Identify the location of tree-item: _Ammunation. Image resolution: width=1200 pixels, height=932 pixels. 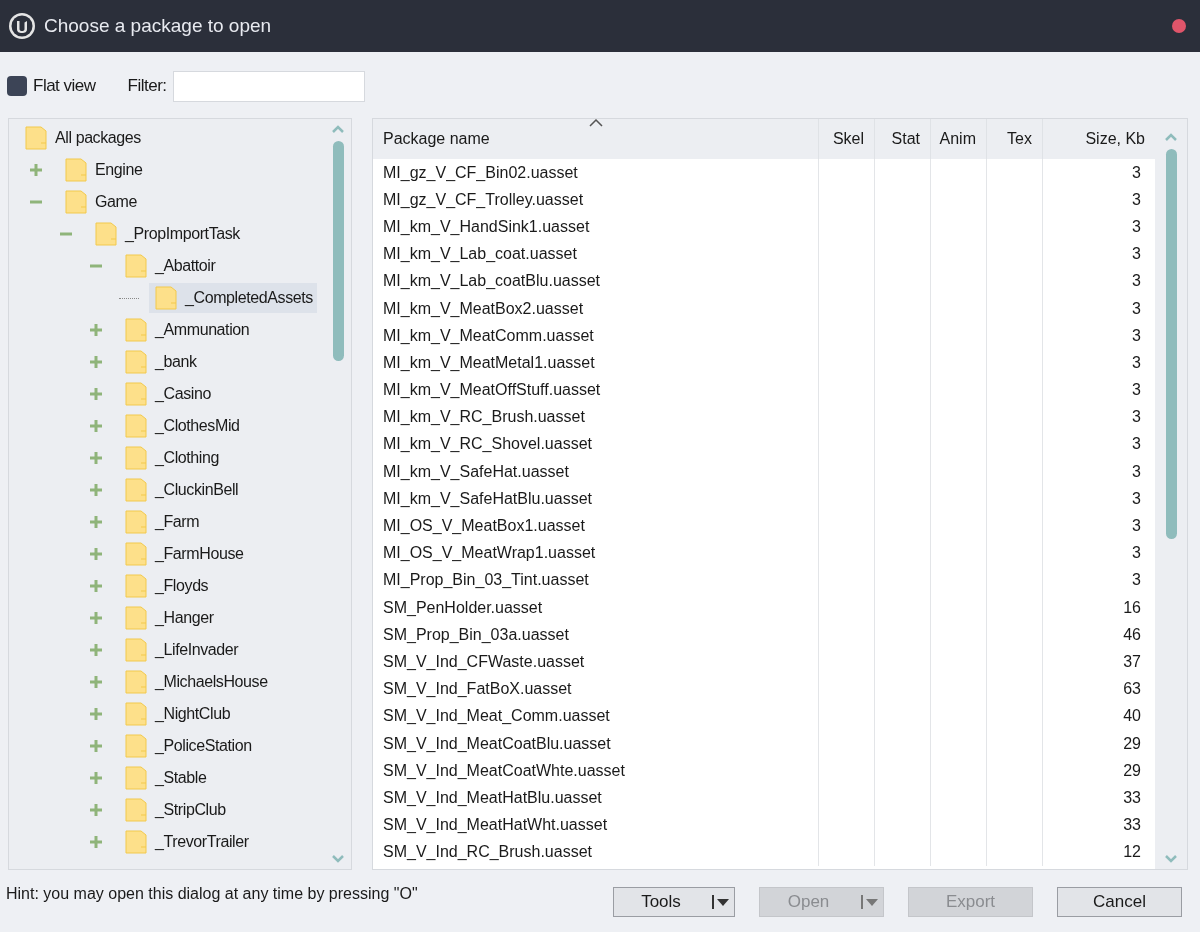
(186, 330).